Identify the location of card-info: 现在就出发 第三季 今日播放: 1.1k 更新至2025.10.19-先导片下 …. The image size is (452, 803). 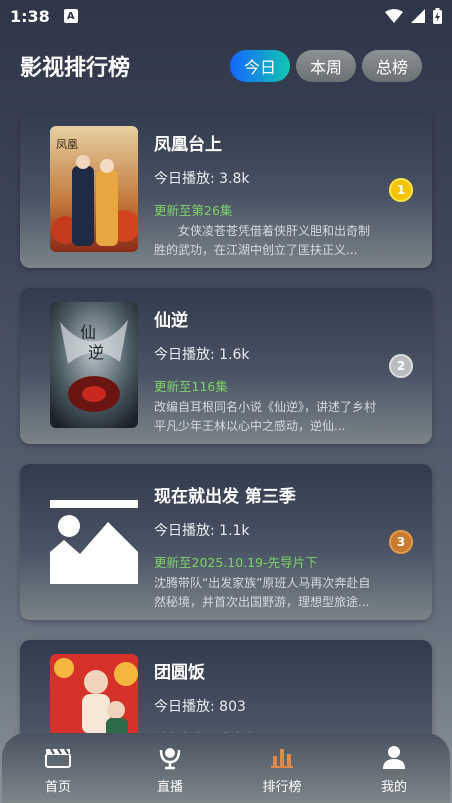
(266, 547).